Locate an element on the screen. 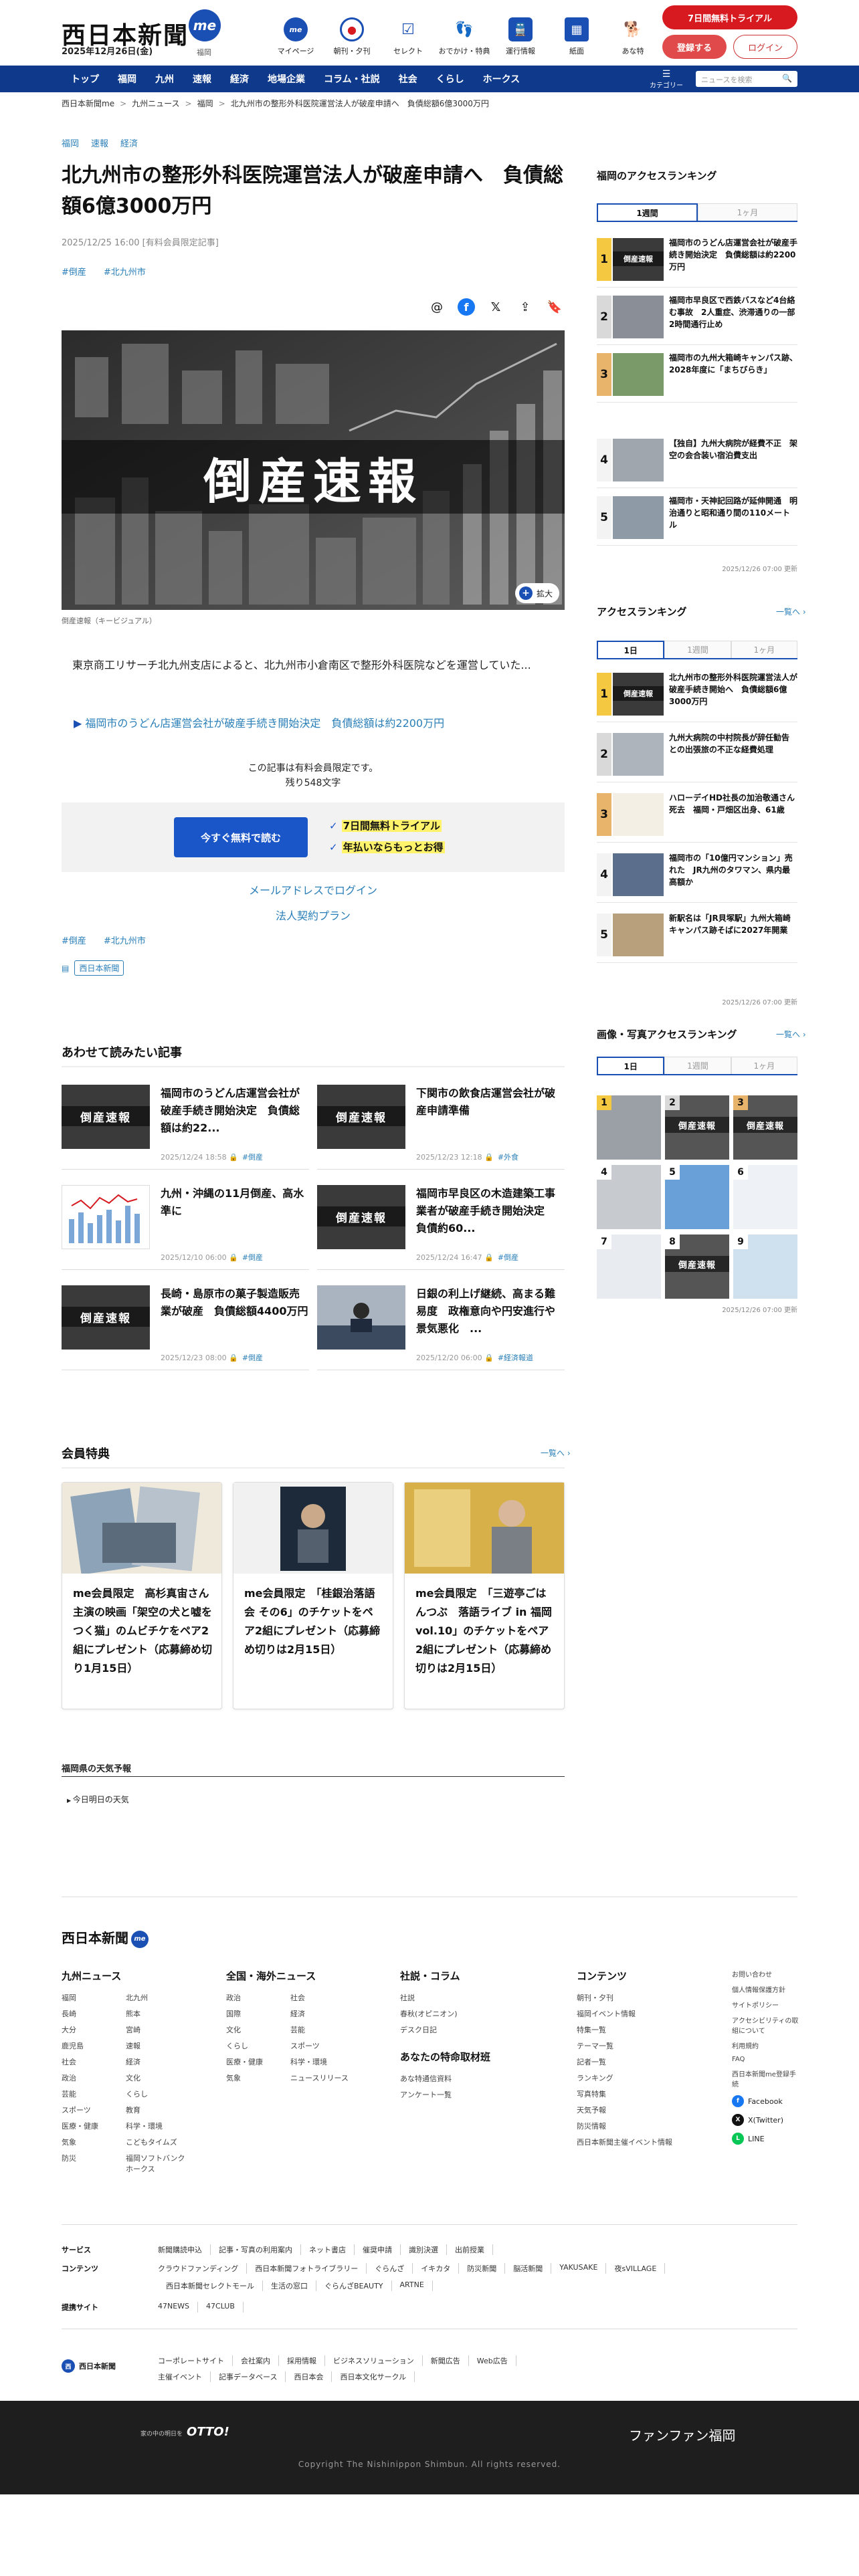  nav-item: 地場企業 is located at coordinates (286, 79).